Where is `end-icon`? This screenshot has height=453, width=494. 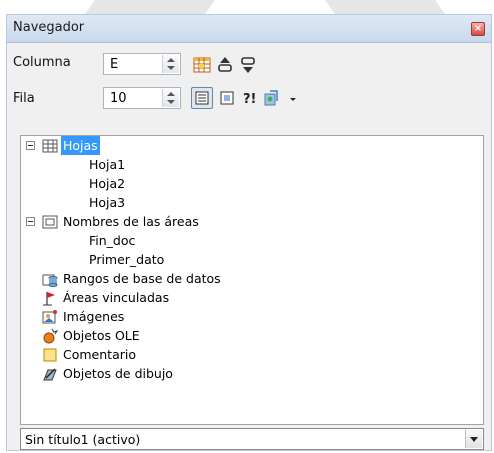 end-icon is located at coordinates (248, 65).